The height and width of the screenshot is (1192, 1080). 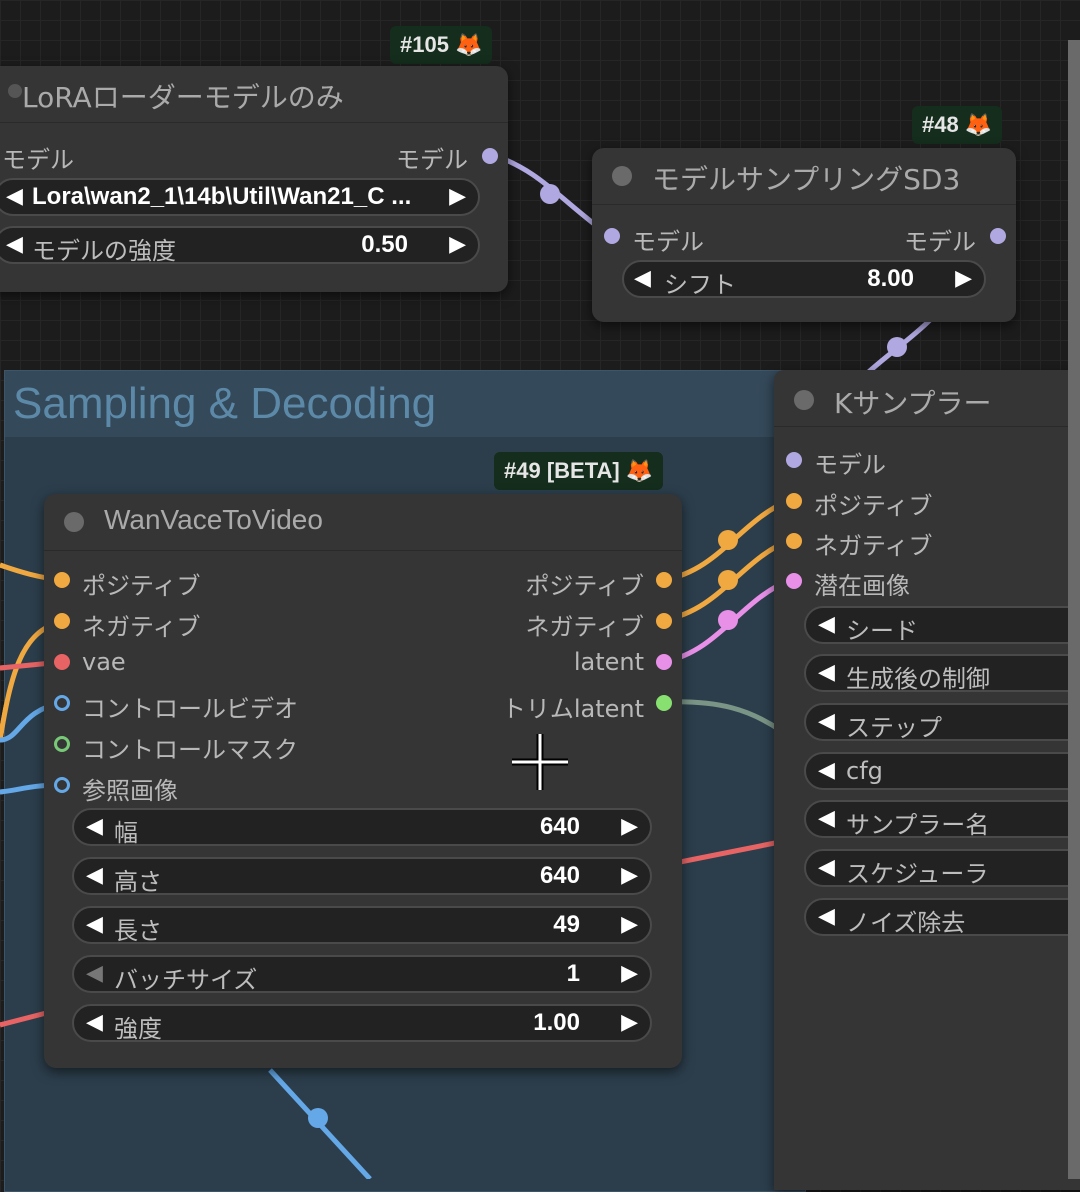 I want to click on widget-value: 49, so click(x=566, y=924).